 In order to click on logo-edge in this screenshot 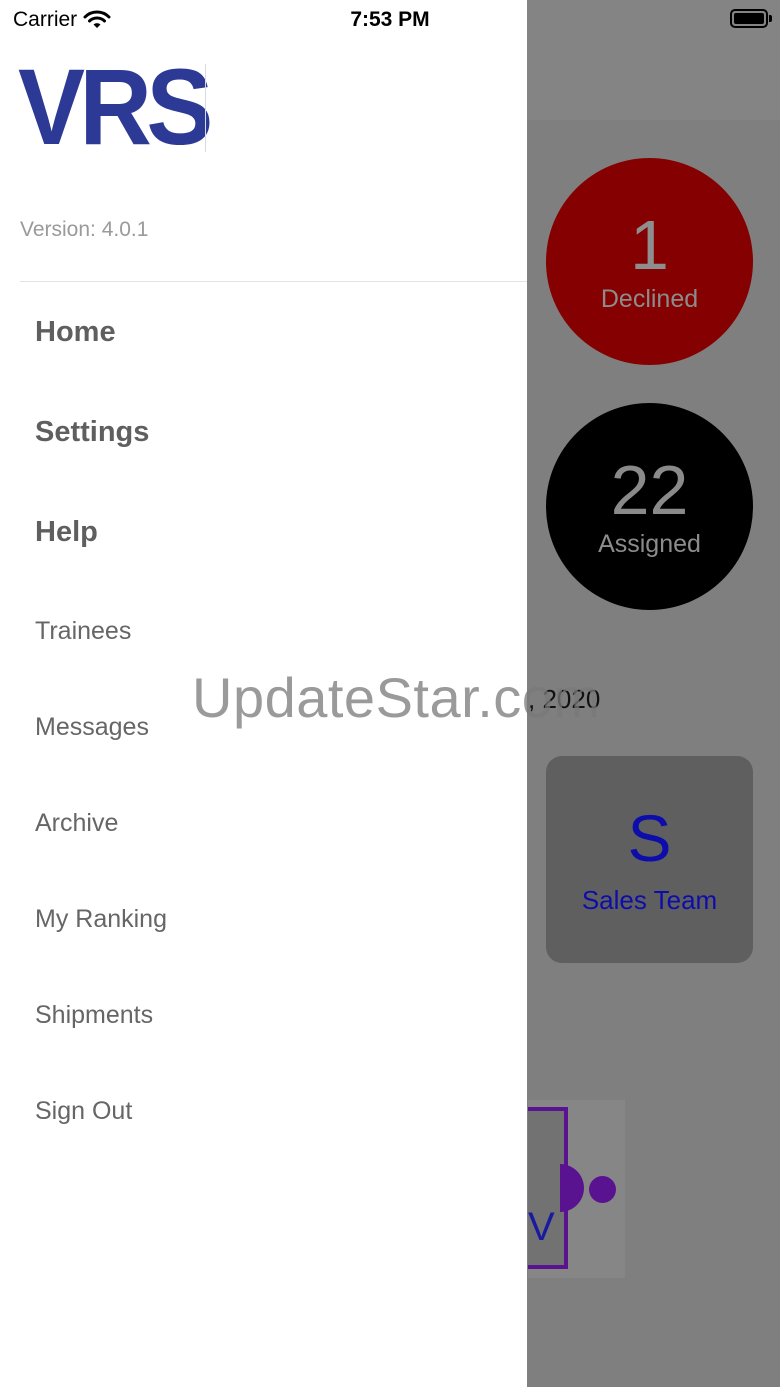, I will do `click(205, 108)`.